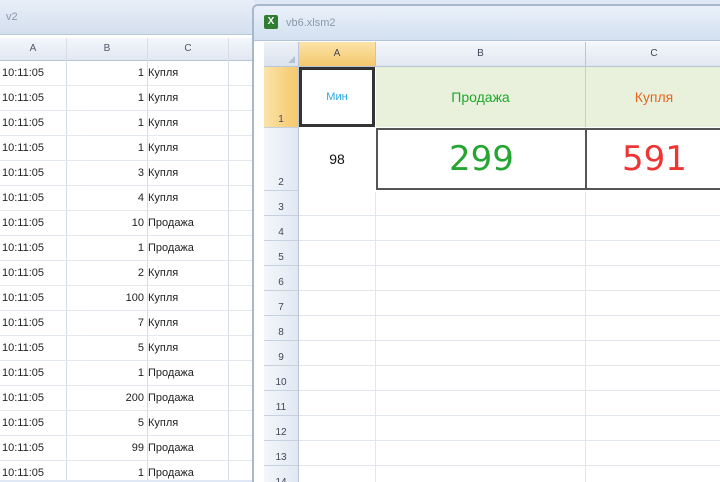 The height and width of the screenshot is (482, 720). Describe the element at coordinates (311, 23) in the screenshot. I see `workbook-title: vb6.xlsm2` at that location.